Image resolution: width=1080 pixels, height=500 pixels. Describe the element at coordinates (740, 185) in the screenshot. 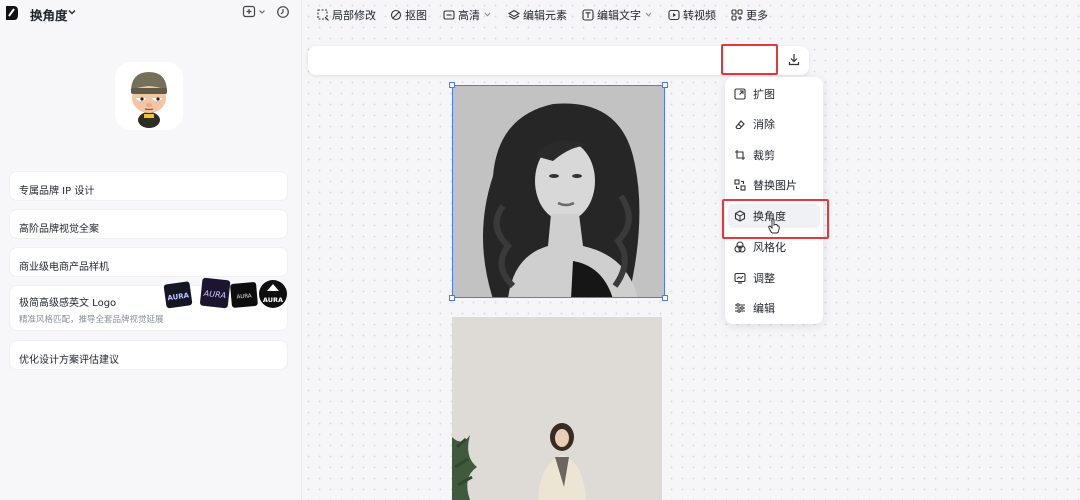

I see `replace-icon` at that location.